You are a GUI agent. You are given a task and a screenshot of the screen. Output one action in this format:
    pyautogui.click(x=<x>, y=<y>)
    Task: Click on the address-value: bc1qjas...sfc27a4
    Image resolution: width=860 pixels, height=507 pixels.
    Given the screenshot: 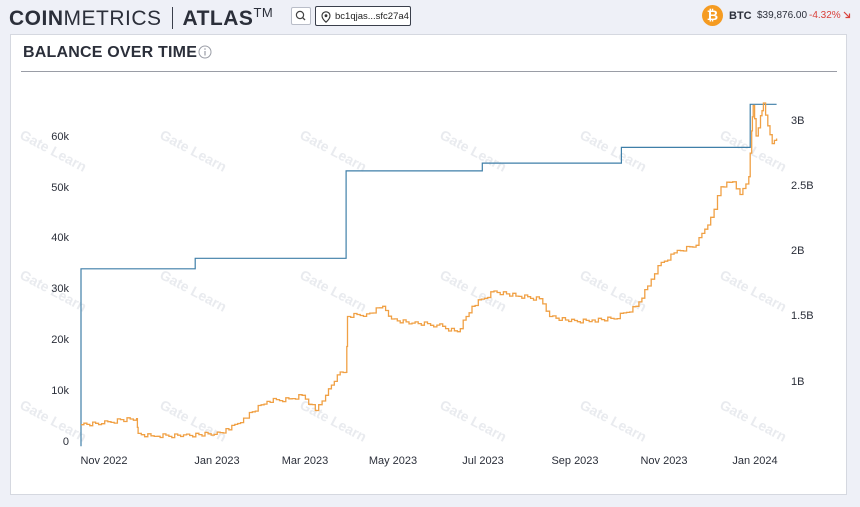 What is the action you would take?
    pyautogui.click(x=372, y=16)
    